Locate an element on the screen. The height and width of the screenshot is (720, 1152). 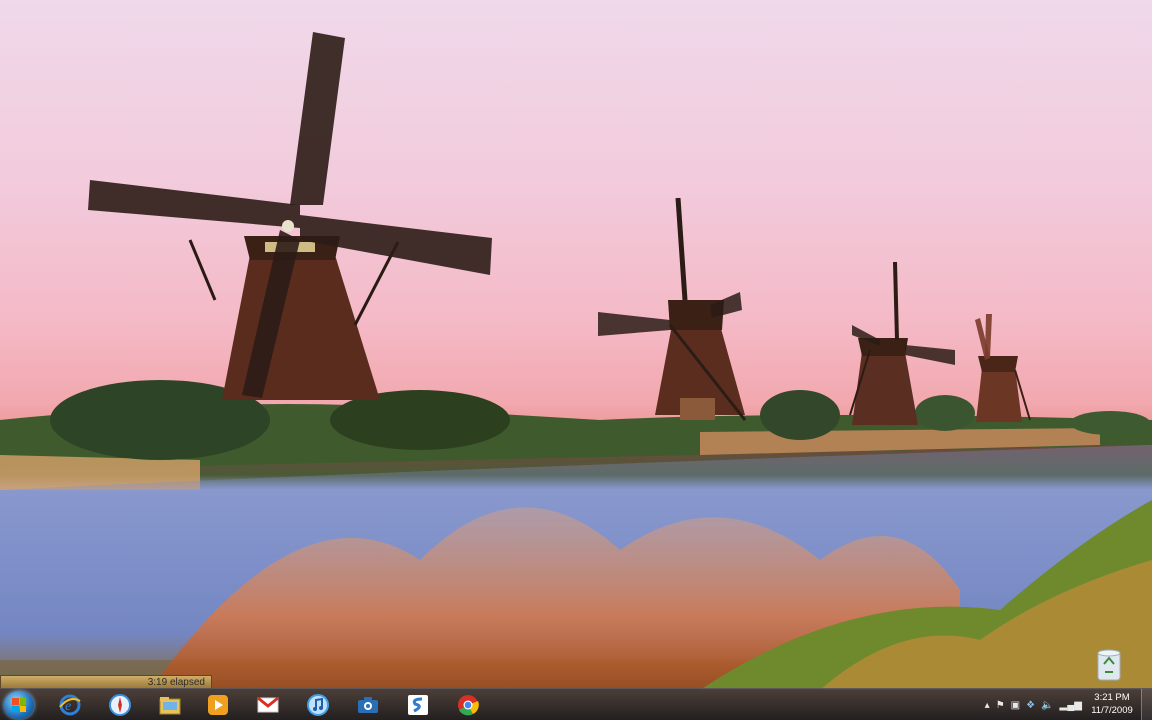
safari-icon is located at coordinates (120, 705).